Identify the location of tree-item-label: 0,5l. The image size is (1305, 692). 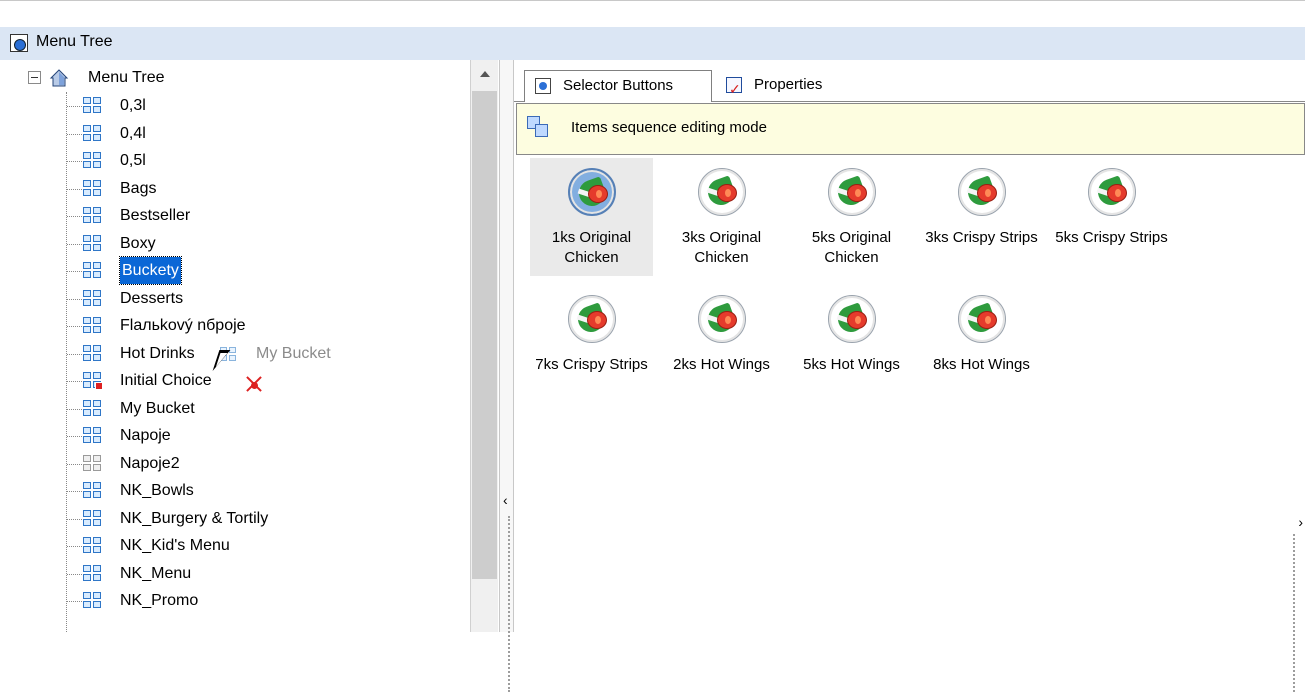
(133, 160).